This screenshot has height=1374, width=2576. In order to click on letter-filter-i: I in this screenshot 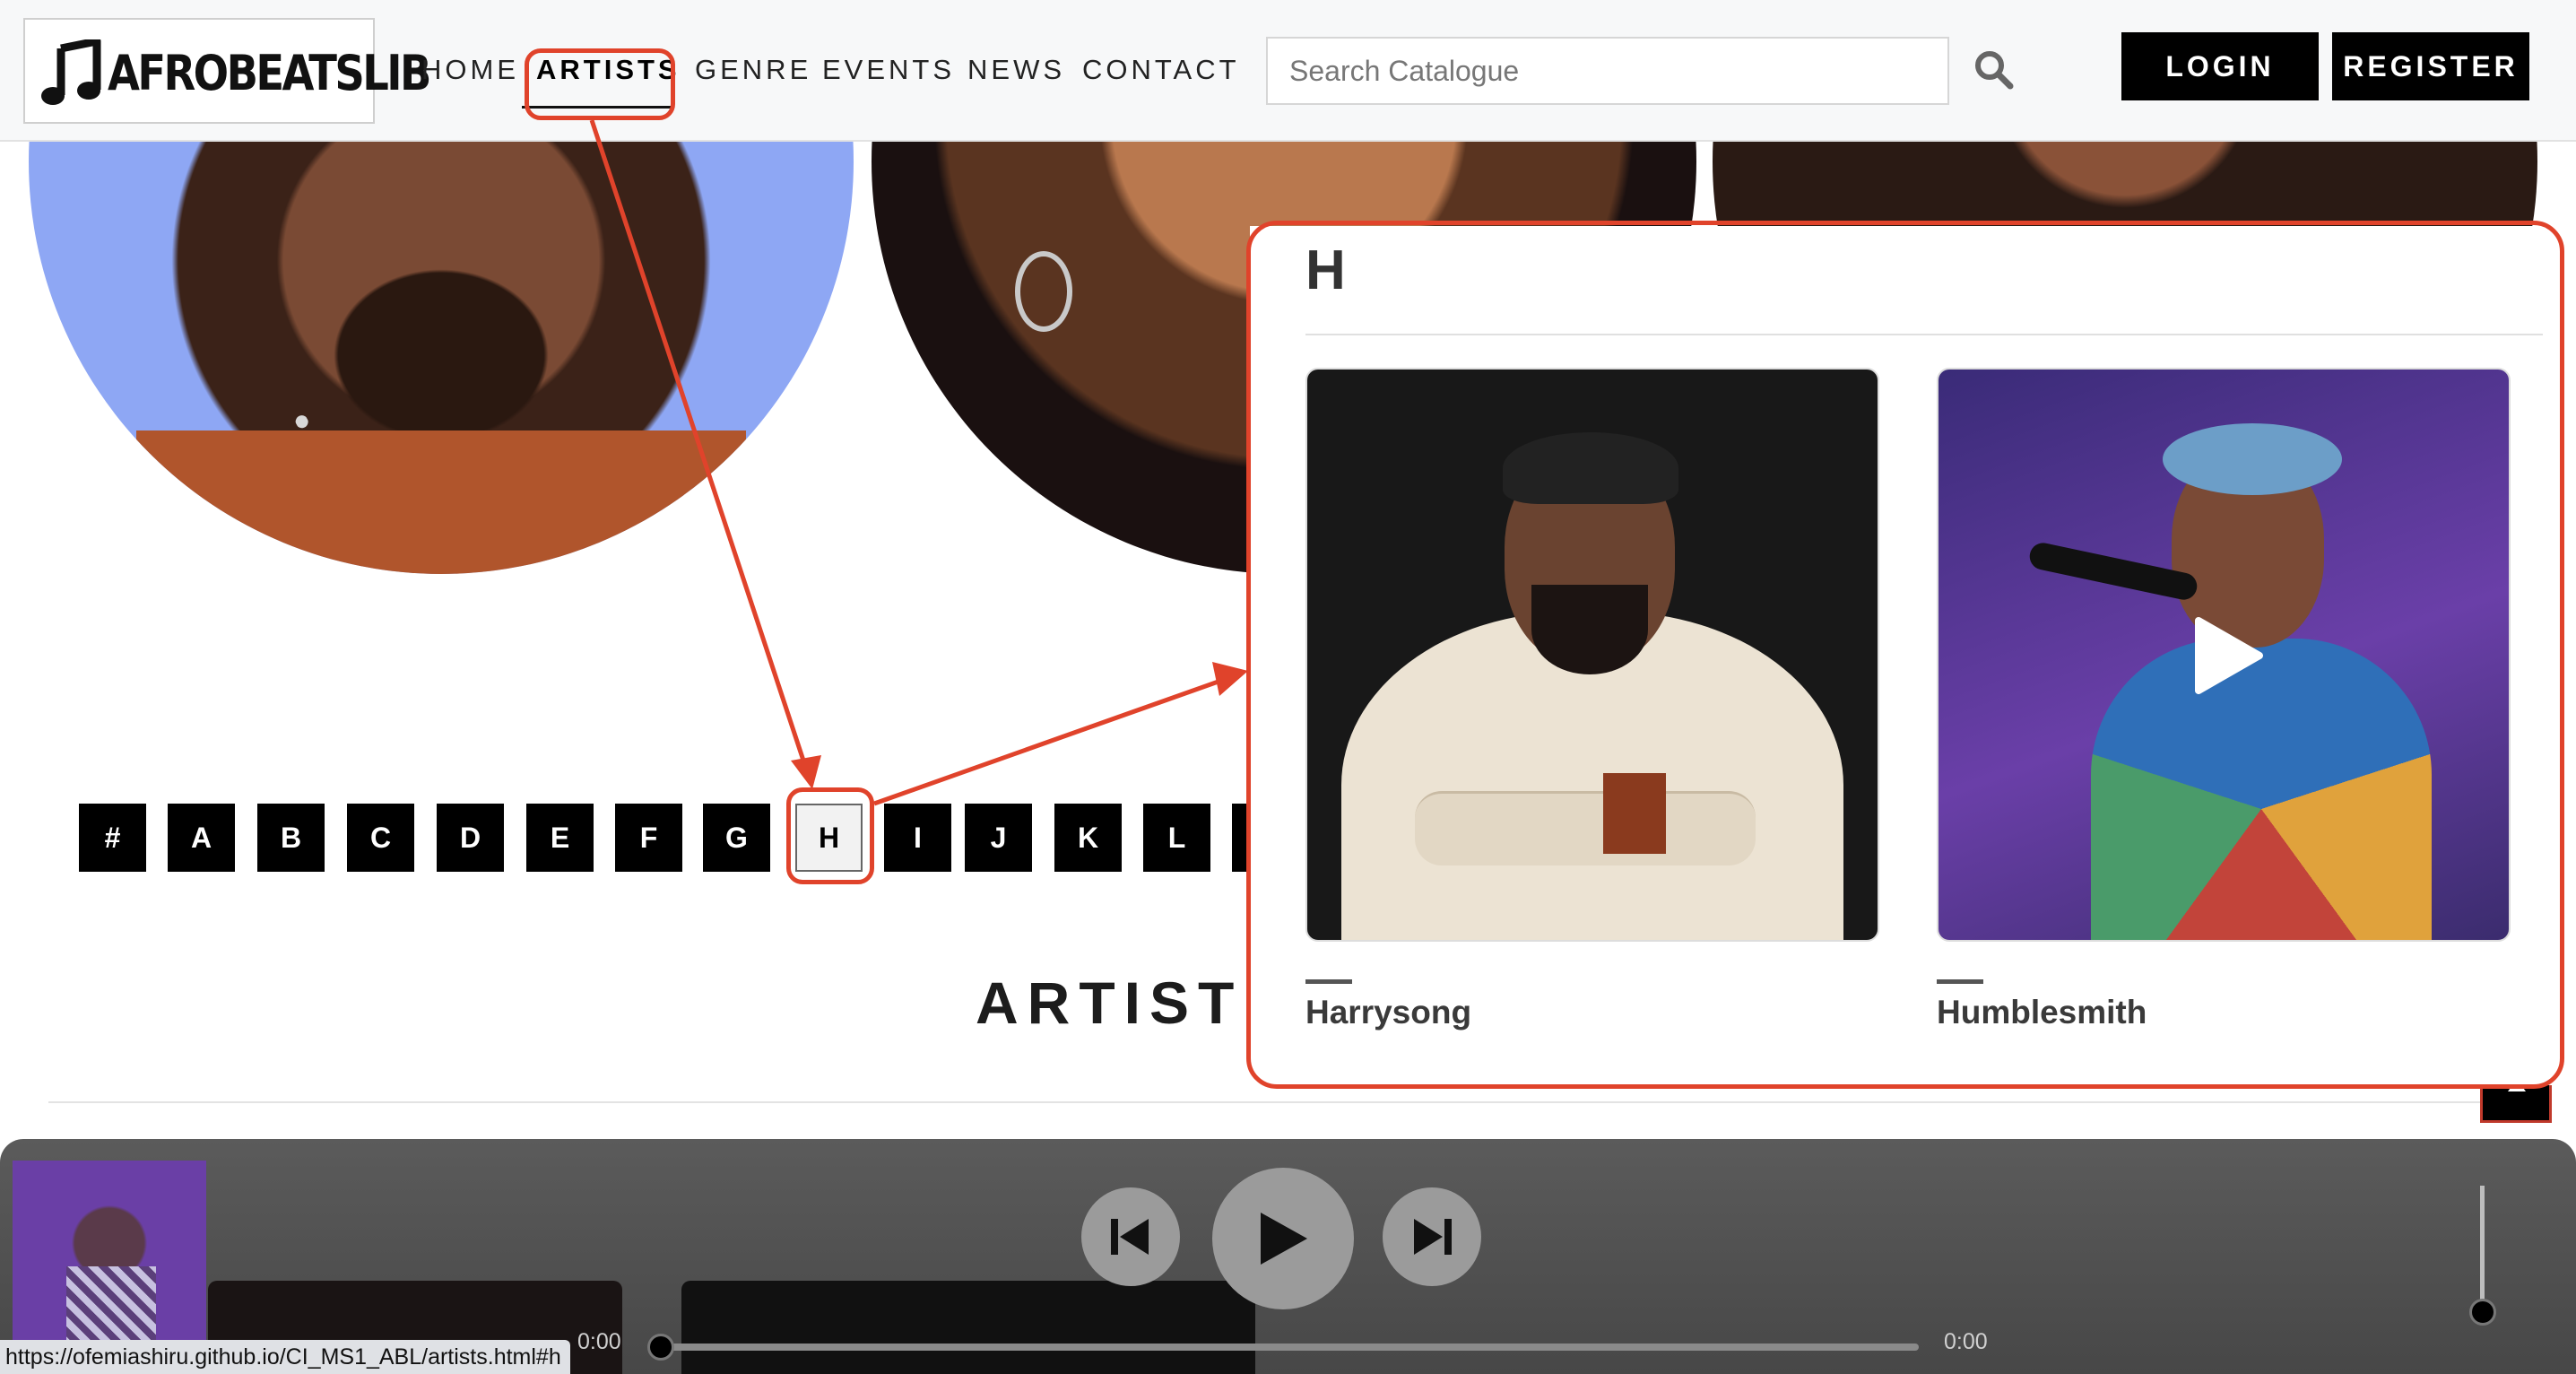, I will do `click(917, 838)`.